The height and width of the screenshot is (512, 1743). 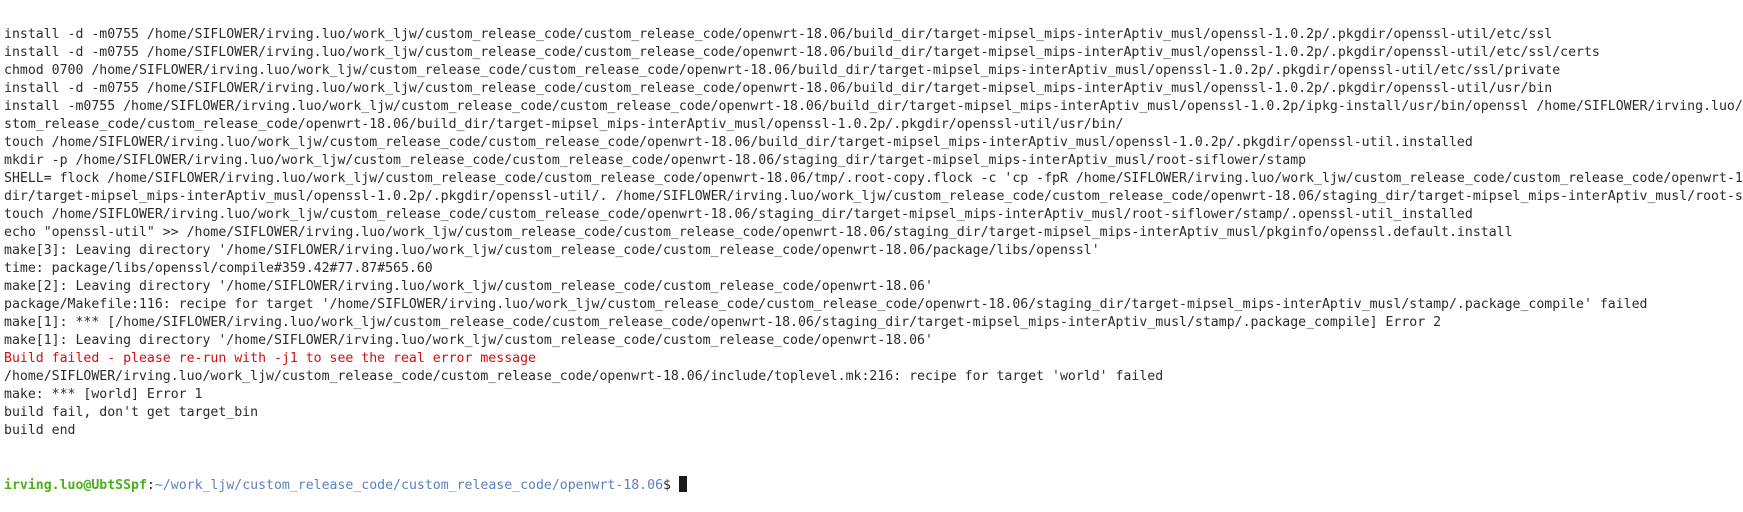 What do you see at coordinates (103, 394) in the screenshot?
I see `terminal-line: make: *** [world] Error 1` at bounding box center [103, 394].